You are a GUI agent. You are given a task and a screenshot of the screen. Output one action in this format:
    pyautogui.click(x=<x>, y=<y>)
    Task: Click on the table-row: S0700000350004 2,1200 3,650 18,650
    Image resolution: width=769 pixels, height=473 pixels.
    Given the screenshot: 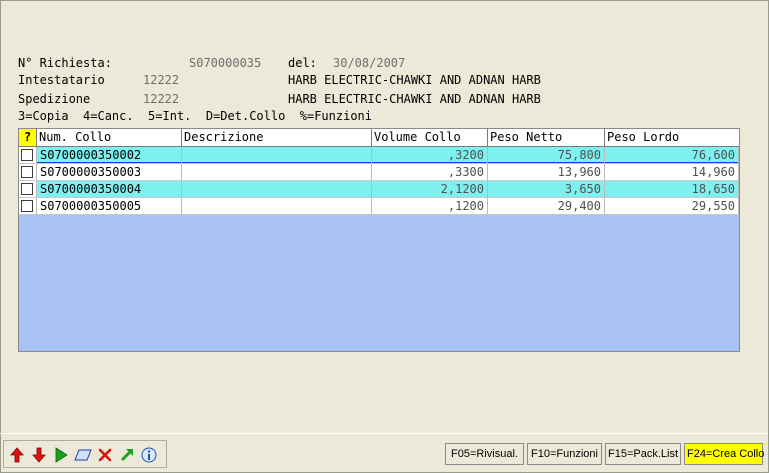 What is the action you would take?
    pyautogui.click(x=379, y=189)
    